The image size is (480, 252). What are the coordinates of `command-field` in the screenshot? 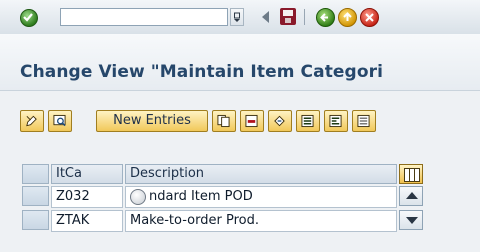 It's located at (144, 17).